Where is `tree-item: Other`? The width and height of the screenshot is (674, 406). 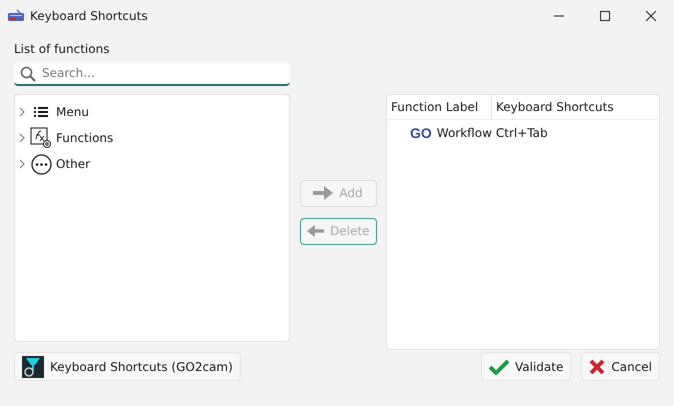
tree-item: Other is located at coordinates (73, 164).